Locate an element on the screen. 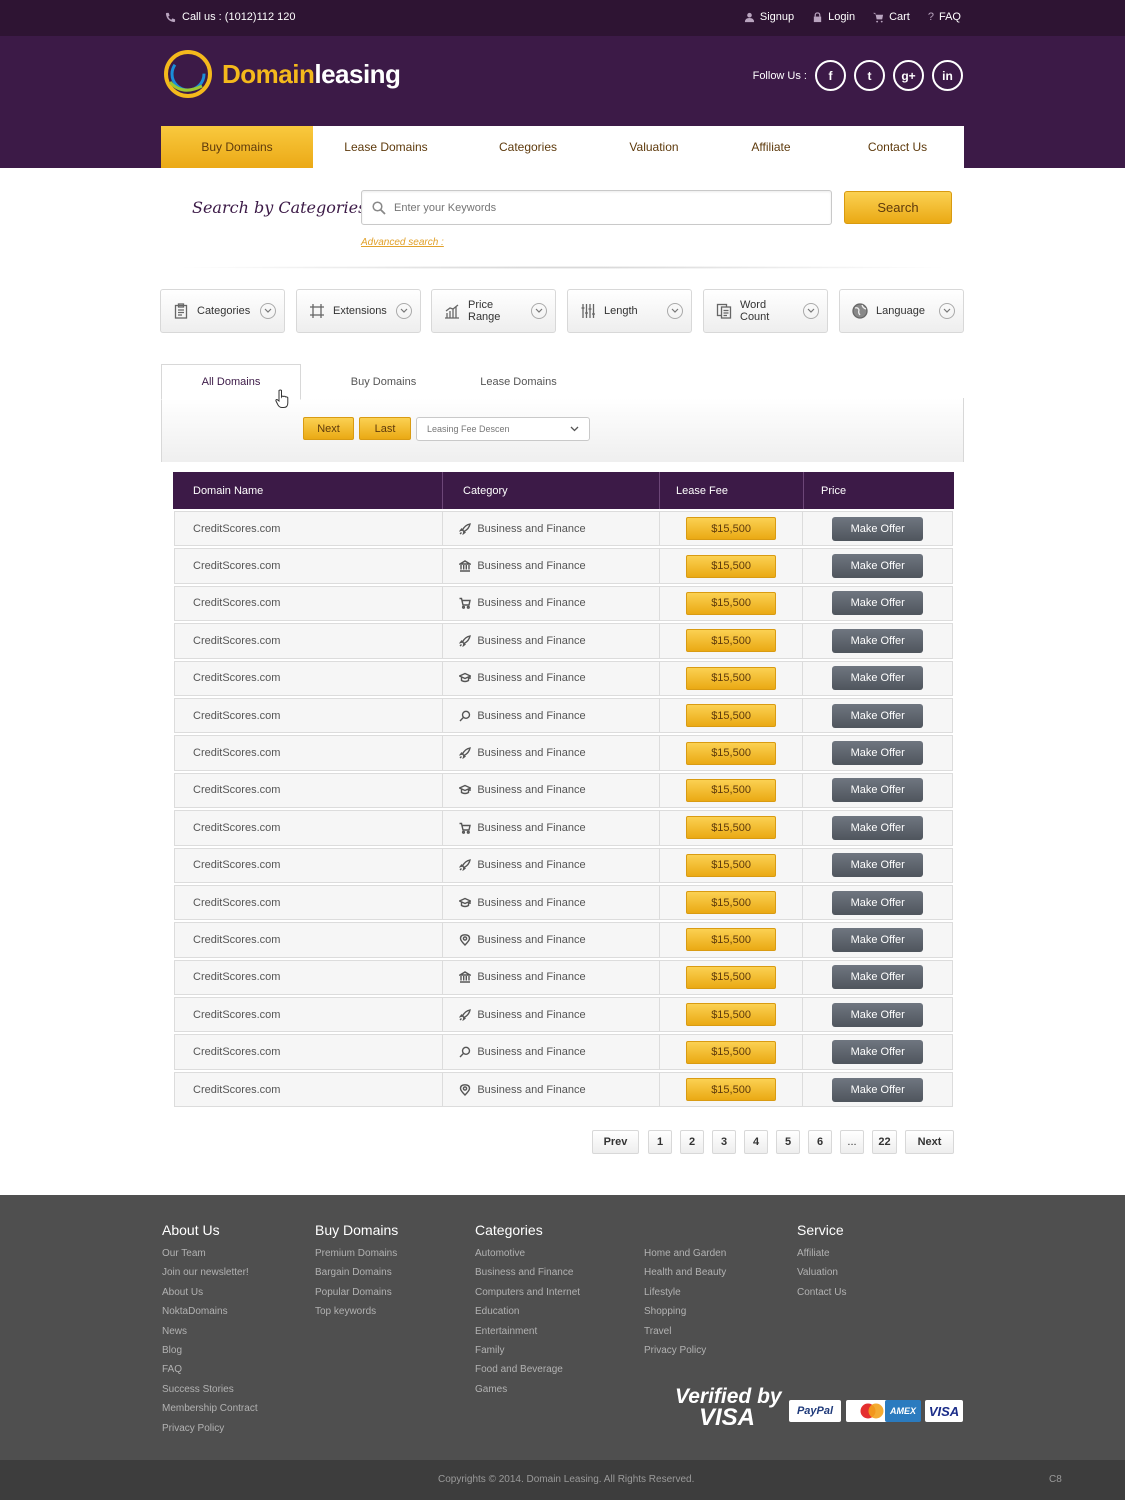 The image size is (1125, 1500). footer-link: Lifestyle is located at coordinates (685, 1296).